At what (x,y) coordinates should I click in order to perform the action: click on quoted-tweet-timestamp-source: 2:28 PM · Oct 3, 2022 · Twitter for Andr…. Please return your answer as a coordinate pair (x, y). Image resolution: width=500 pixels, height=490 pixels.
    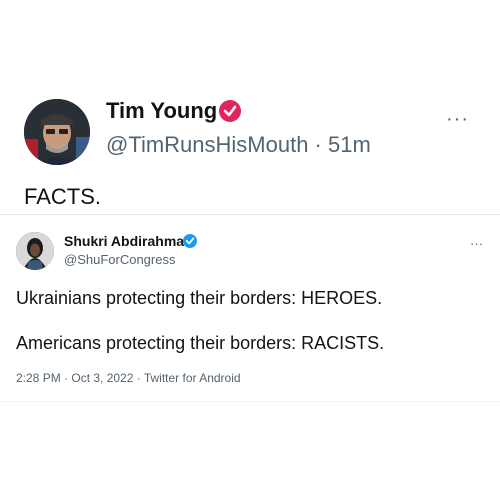
    Looking at the image, I should click on (128, 378).